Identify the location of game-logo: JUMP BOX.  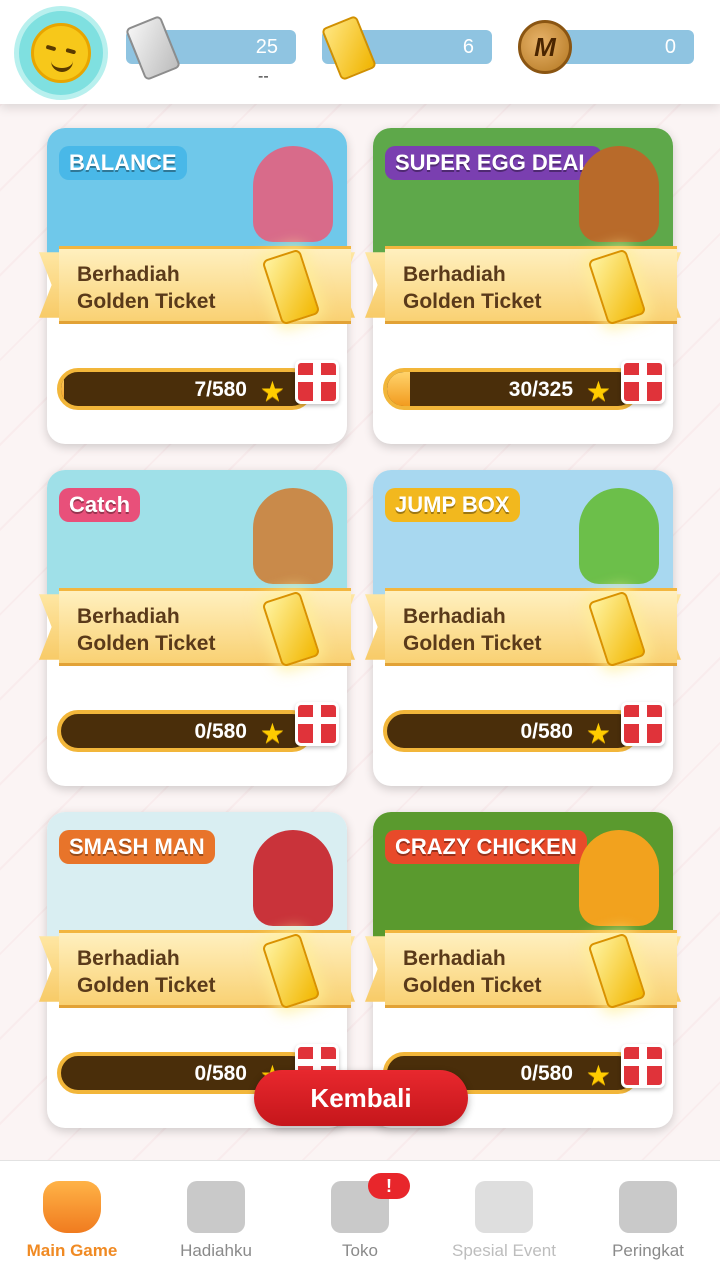
(452, 505).